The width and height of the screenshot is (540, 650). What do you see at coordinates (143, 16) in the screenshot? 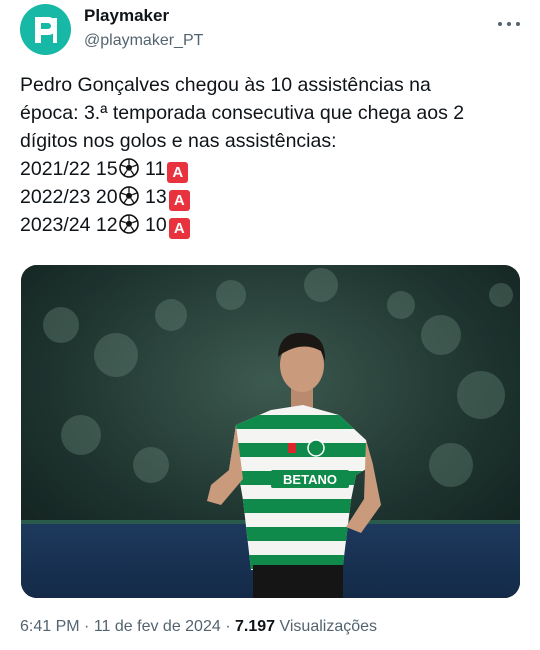
I see `display-name: Playmaker` at bounding box center [143, 16].